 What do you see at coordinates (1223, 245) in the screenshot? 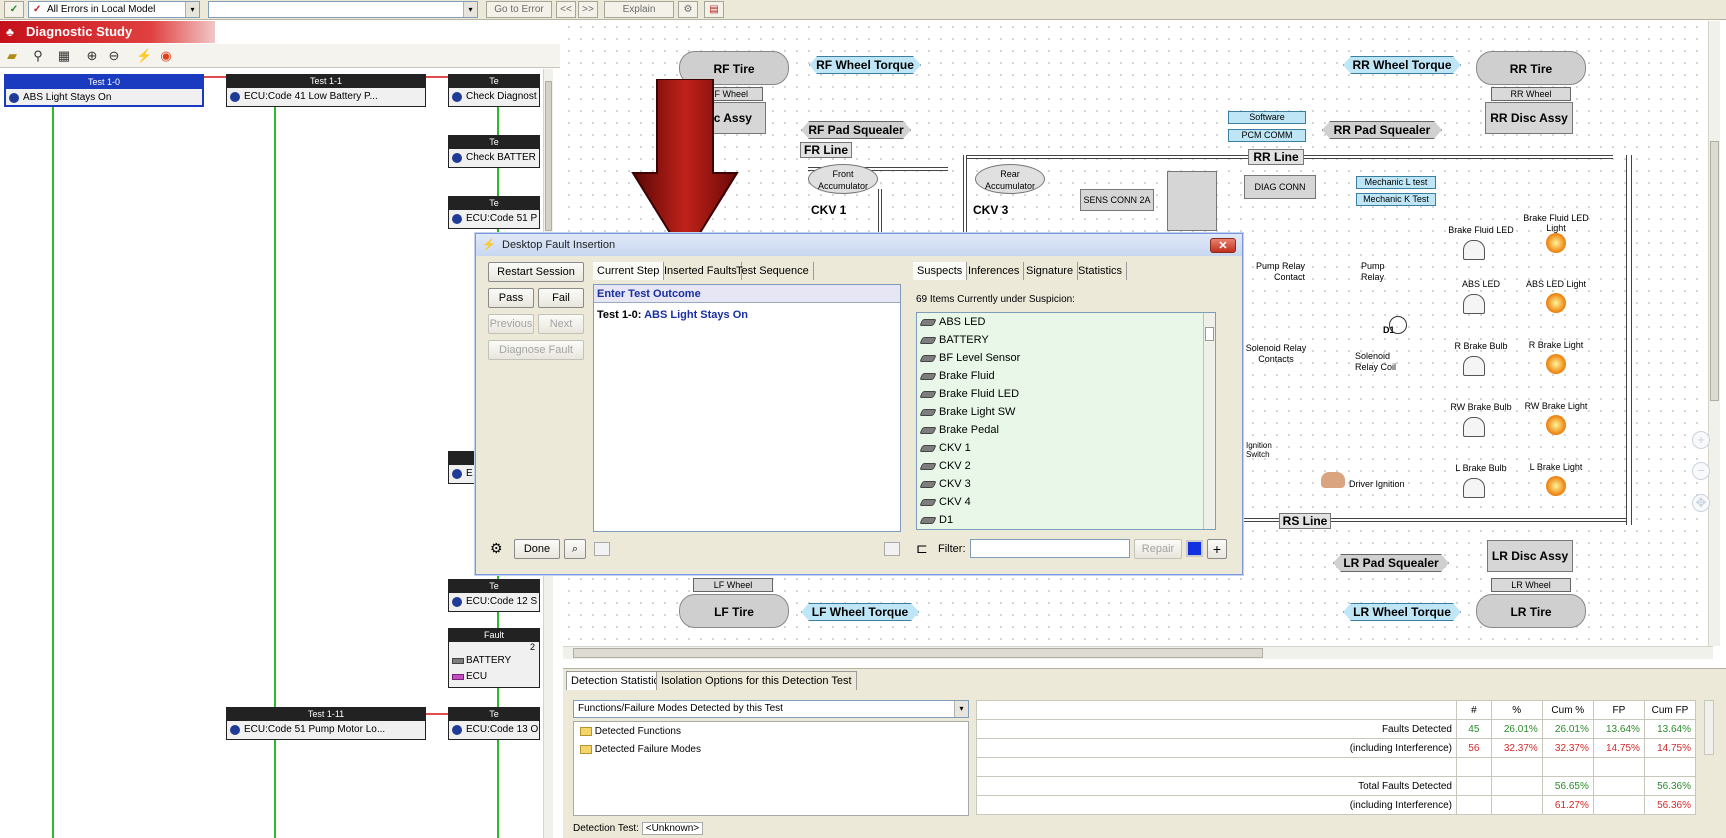
I see `close-button: ✕` at bounding box center [1223, 245].